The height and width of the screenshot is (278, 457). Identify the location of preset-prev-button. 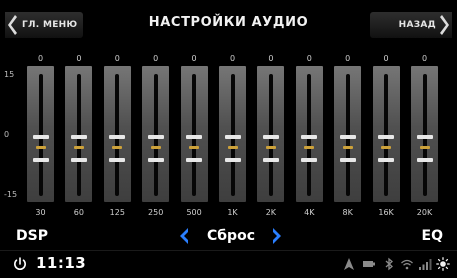
(183, 236).